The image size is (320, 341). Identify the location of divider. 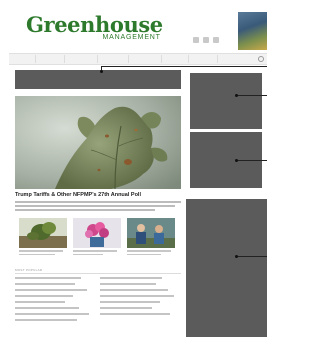
(98, 273).